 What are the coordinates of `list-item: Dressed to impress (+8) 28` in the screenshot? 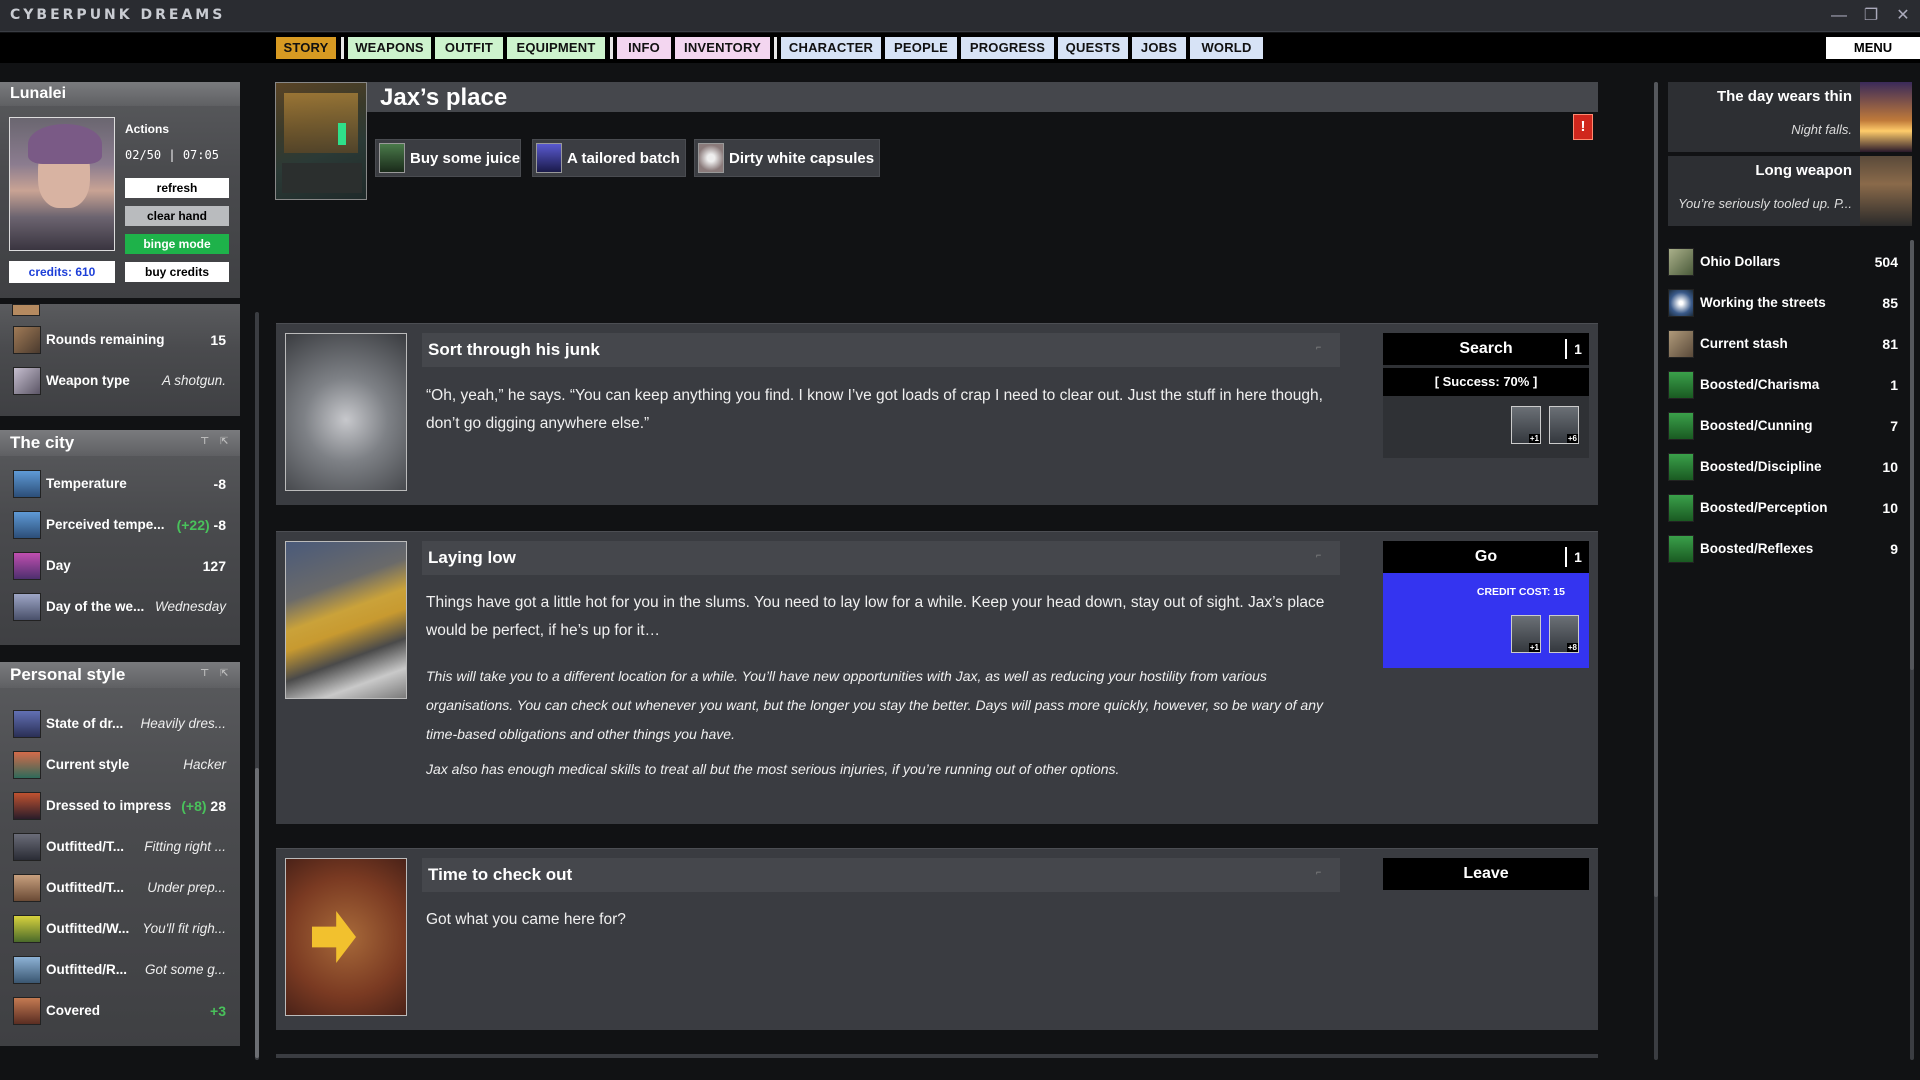 It's located at (125, 806).